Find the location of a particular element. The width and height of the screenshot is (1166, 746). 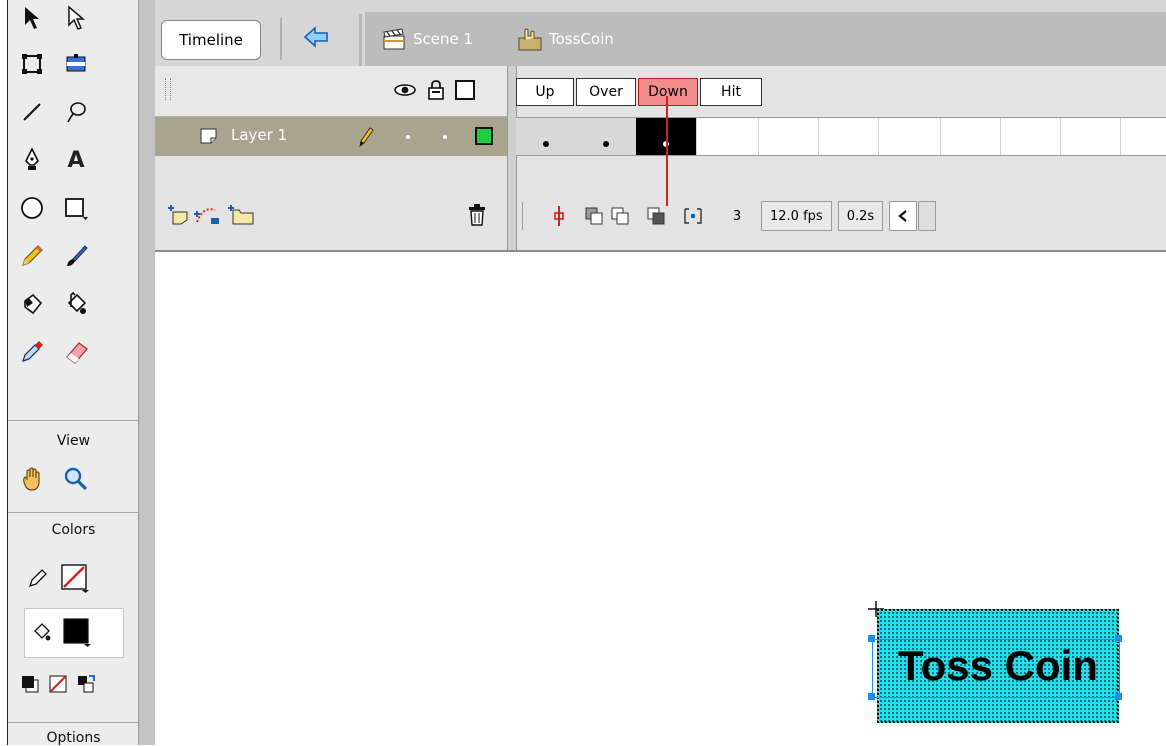

scroll-left-button is located at coordinates (903, 216).